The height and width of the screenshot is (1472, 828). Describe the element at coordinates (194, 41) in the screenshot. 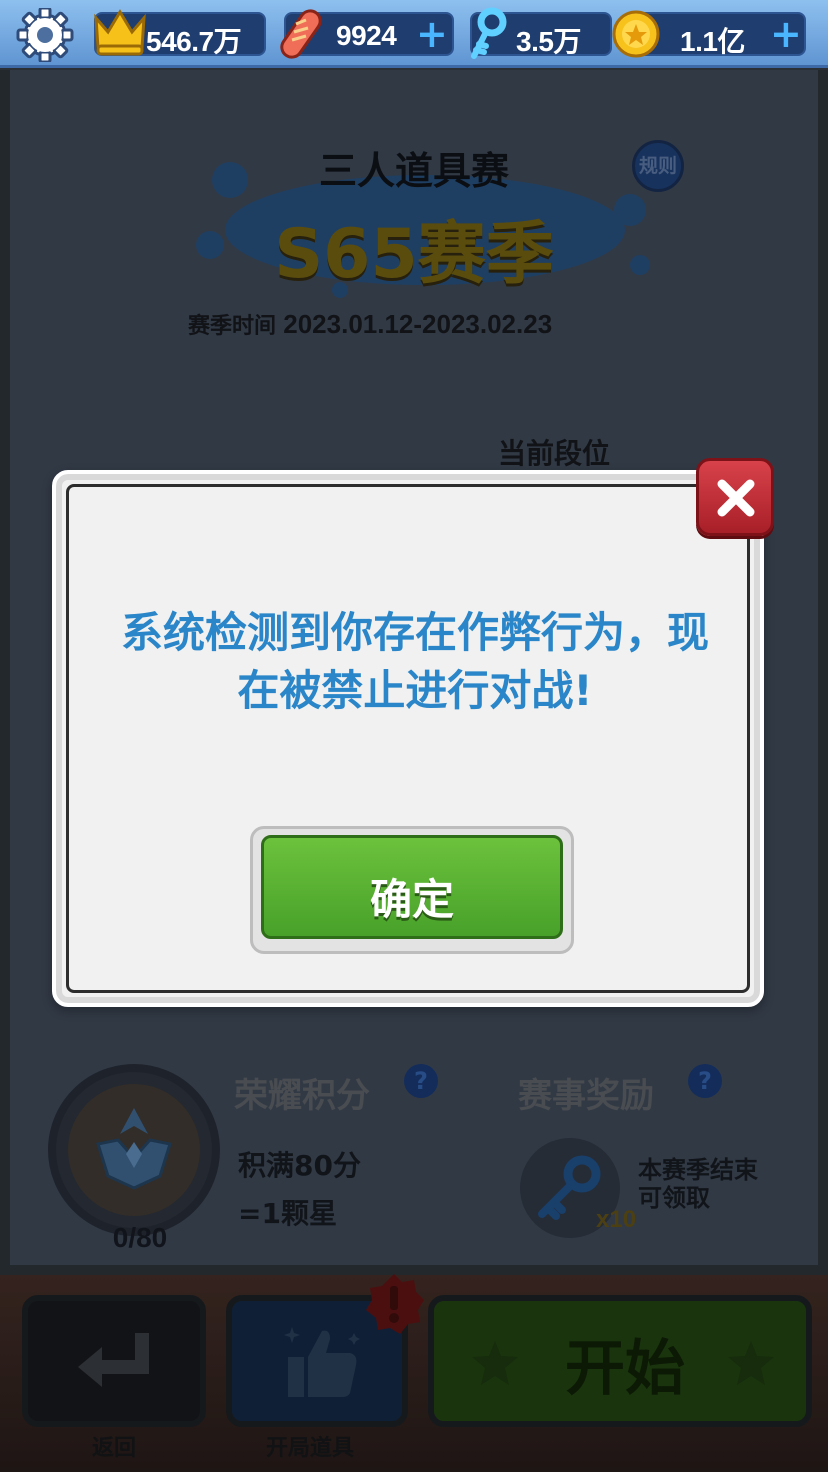

I see `crown-count: 546.7万` at that location.